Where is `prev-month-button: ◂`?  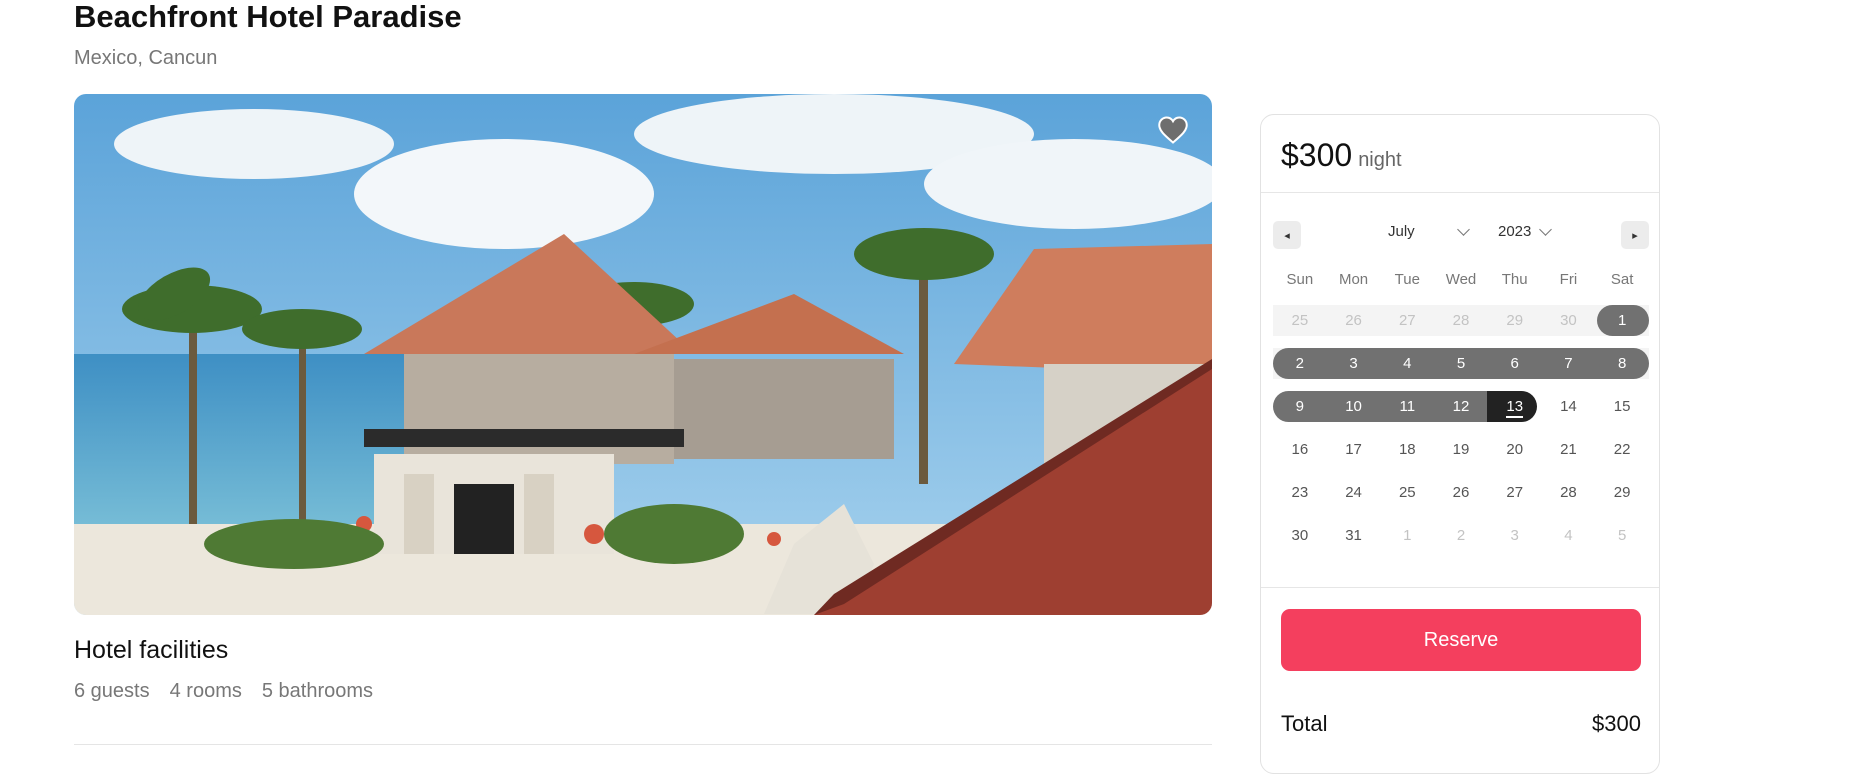 prev-month-button: ◂ is located at coordinates (1287, 235).